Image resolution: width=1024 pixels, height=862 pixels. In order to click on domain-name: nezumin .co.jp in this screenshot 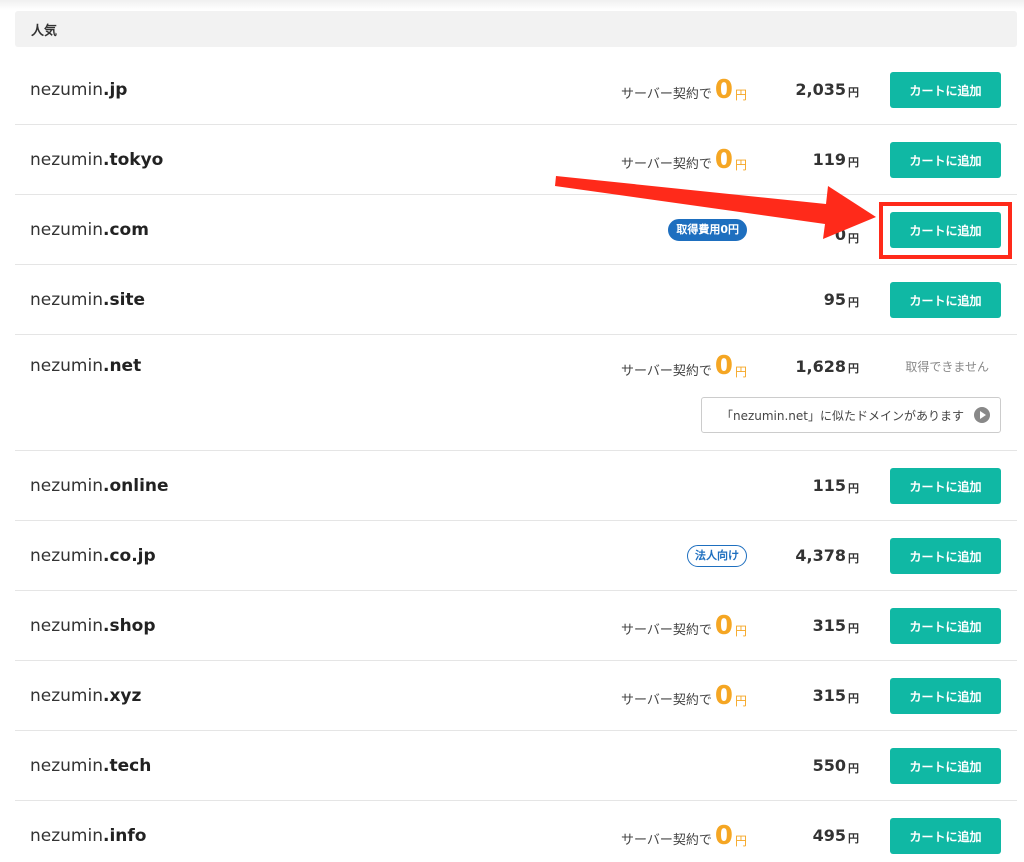, I will do `click(93, 555)`.